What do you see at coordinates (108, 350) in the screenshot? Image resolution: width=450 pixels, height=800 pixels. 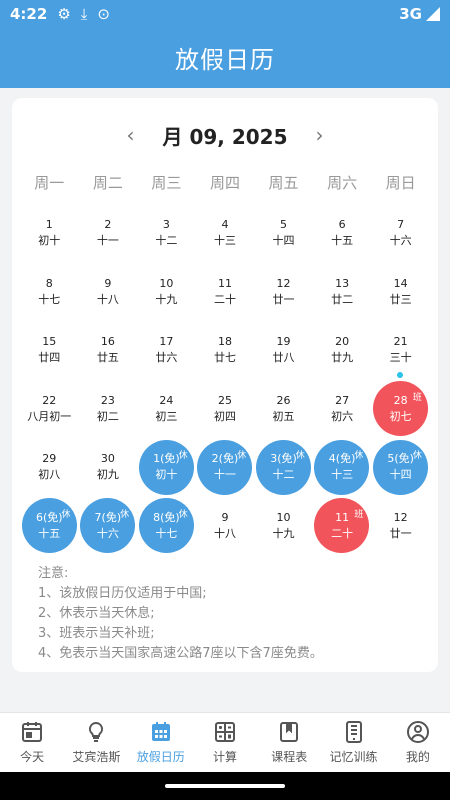 I see `day-cell: 16 廿五` at bounding box center [108, 350].